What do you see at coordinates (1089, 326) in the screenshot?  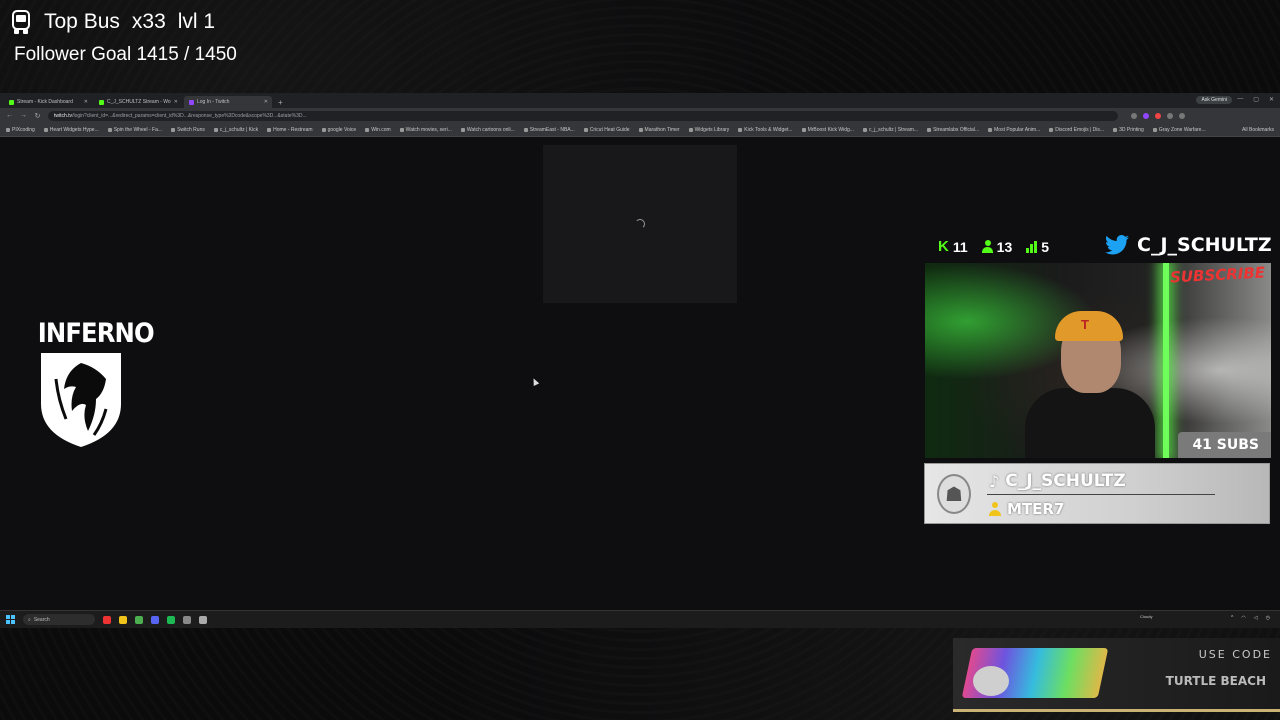 I see `streamer-cap` at bounding box center [1089, 326].